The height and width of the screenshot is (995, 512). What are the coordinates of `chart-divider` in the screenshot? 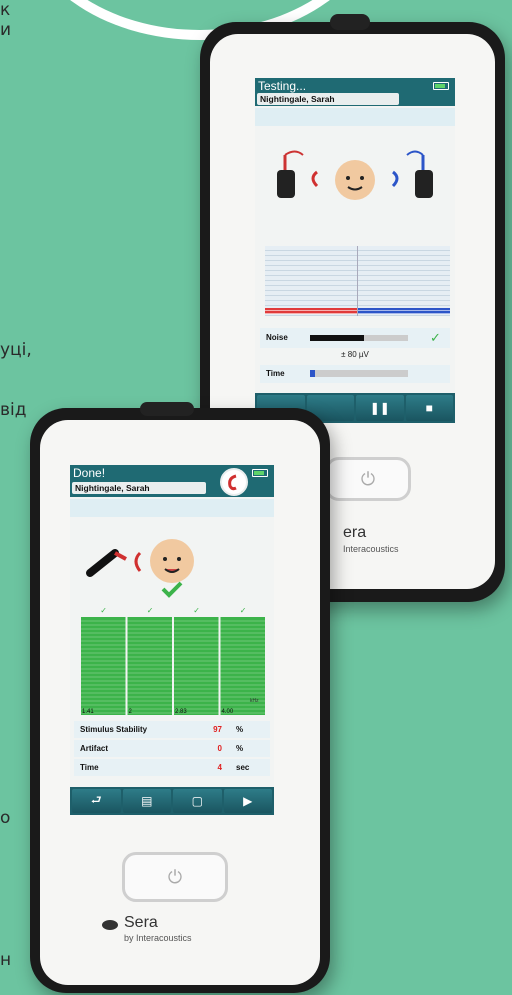 It's located at (357, 281).